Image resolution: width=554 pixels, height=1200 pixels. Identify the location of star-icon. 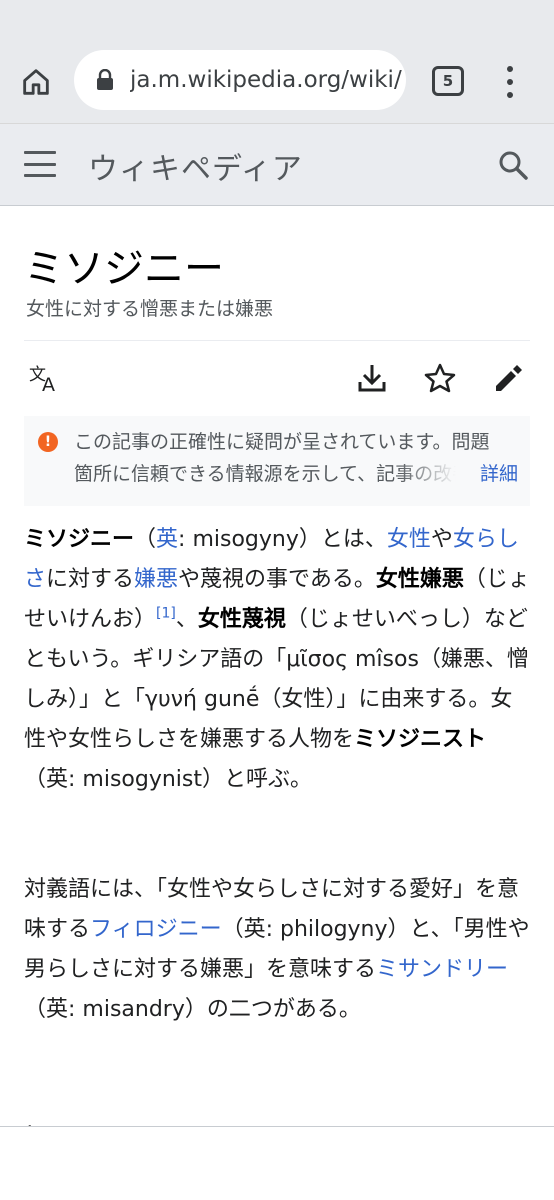
(440, 378).